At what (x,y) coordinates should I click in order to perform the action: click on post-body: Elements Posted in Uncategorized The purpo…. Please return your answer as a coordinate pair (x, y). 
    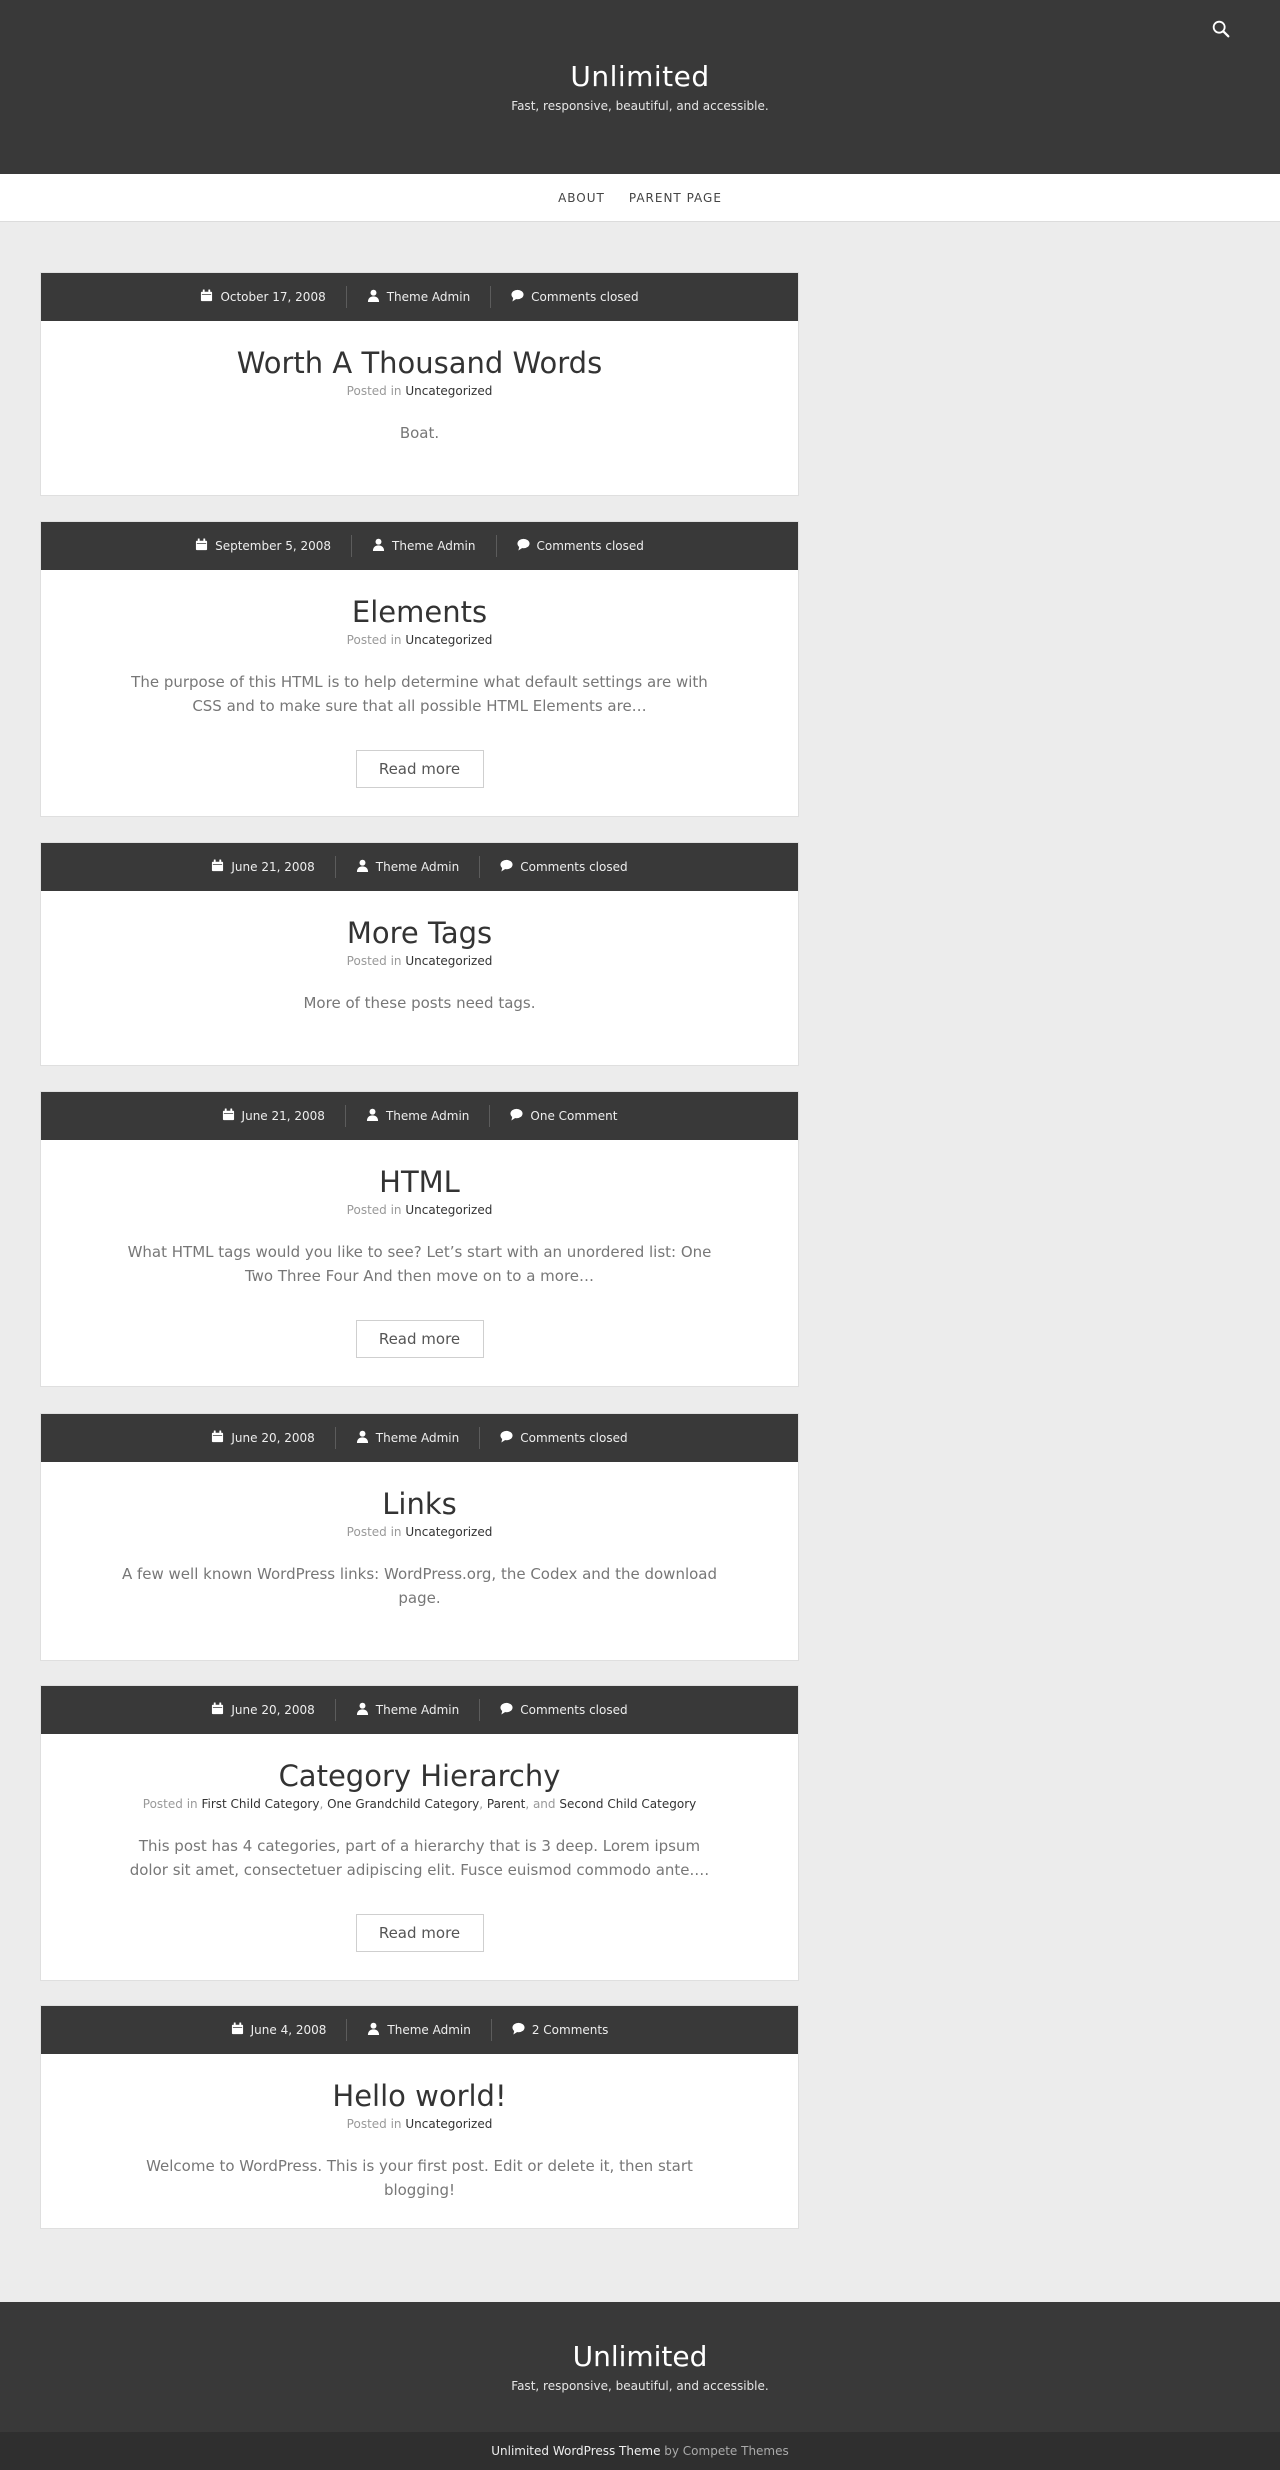
    Looking at the image, I should click on (419, 691).